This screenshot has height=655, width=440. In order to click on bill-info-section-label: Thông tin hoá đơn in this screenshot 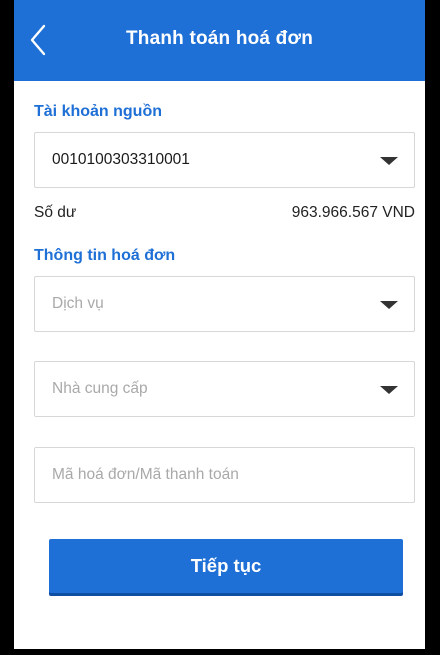, I will do `click(105, 255)`.